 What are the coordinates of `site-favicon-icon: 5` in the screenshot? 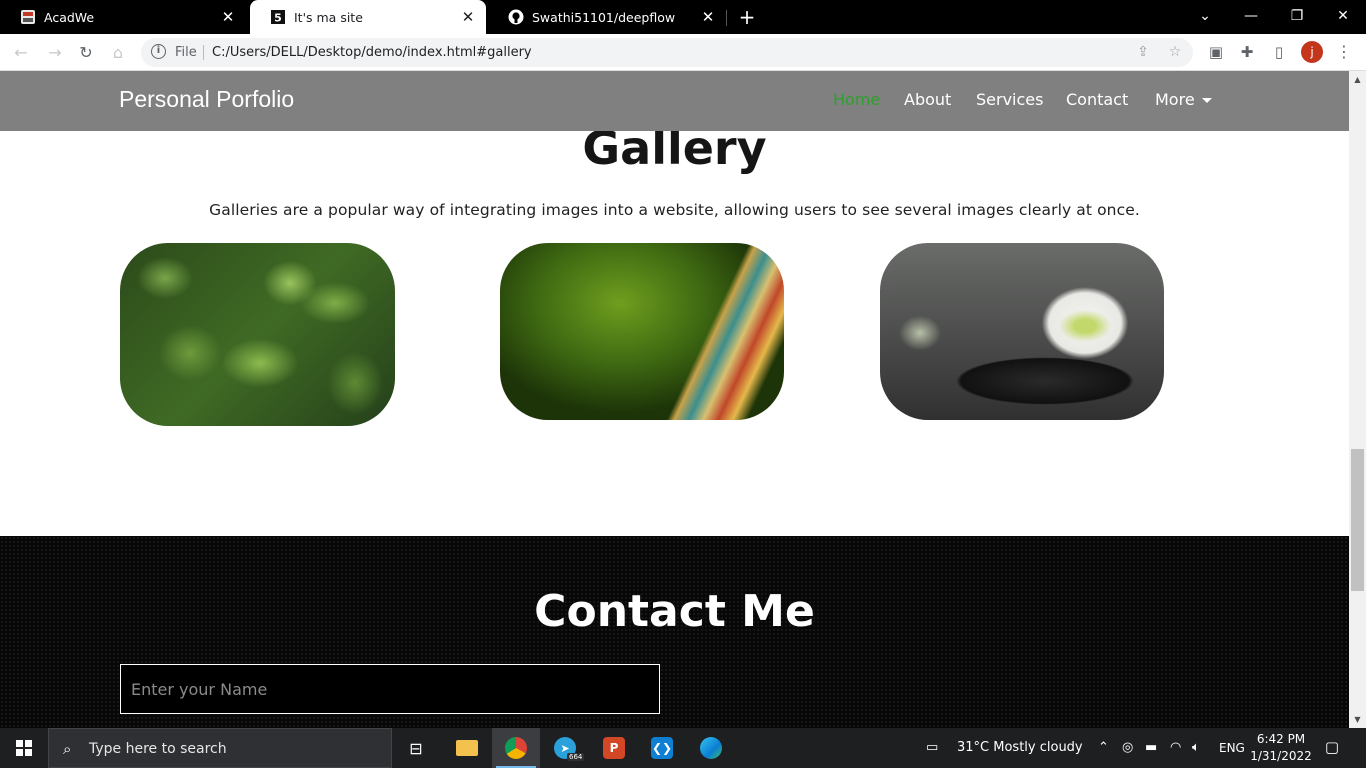 It's located at (278, 17).